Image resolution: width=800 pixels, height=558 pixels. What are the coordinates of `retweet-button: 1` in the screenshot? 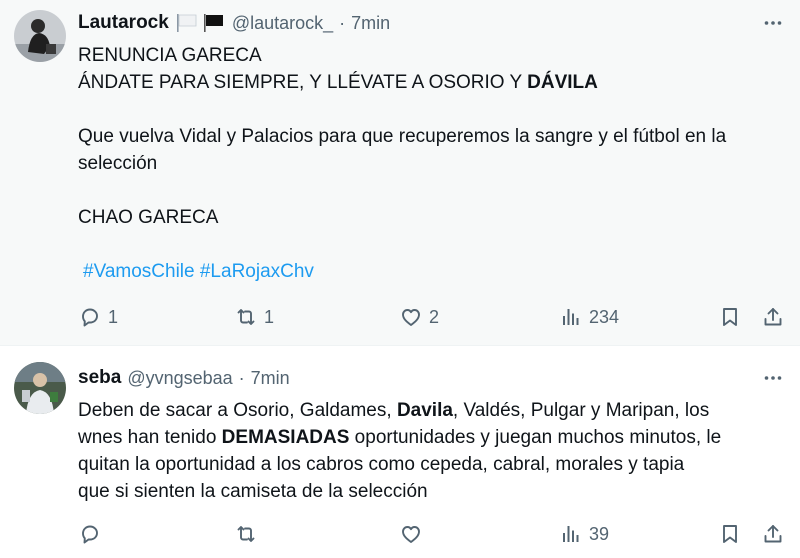 It's located at (254, 317).